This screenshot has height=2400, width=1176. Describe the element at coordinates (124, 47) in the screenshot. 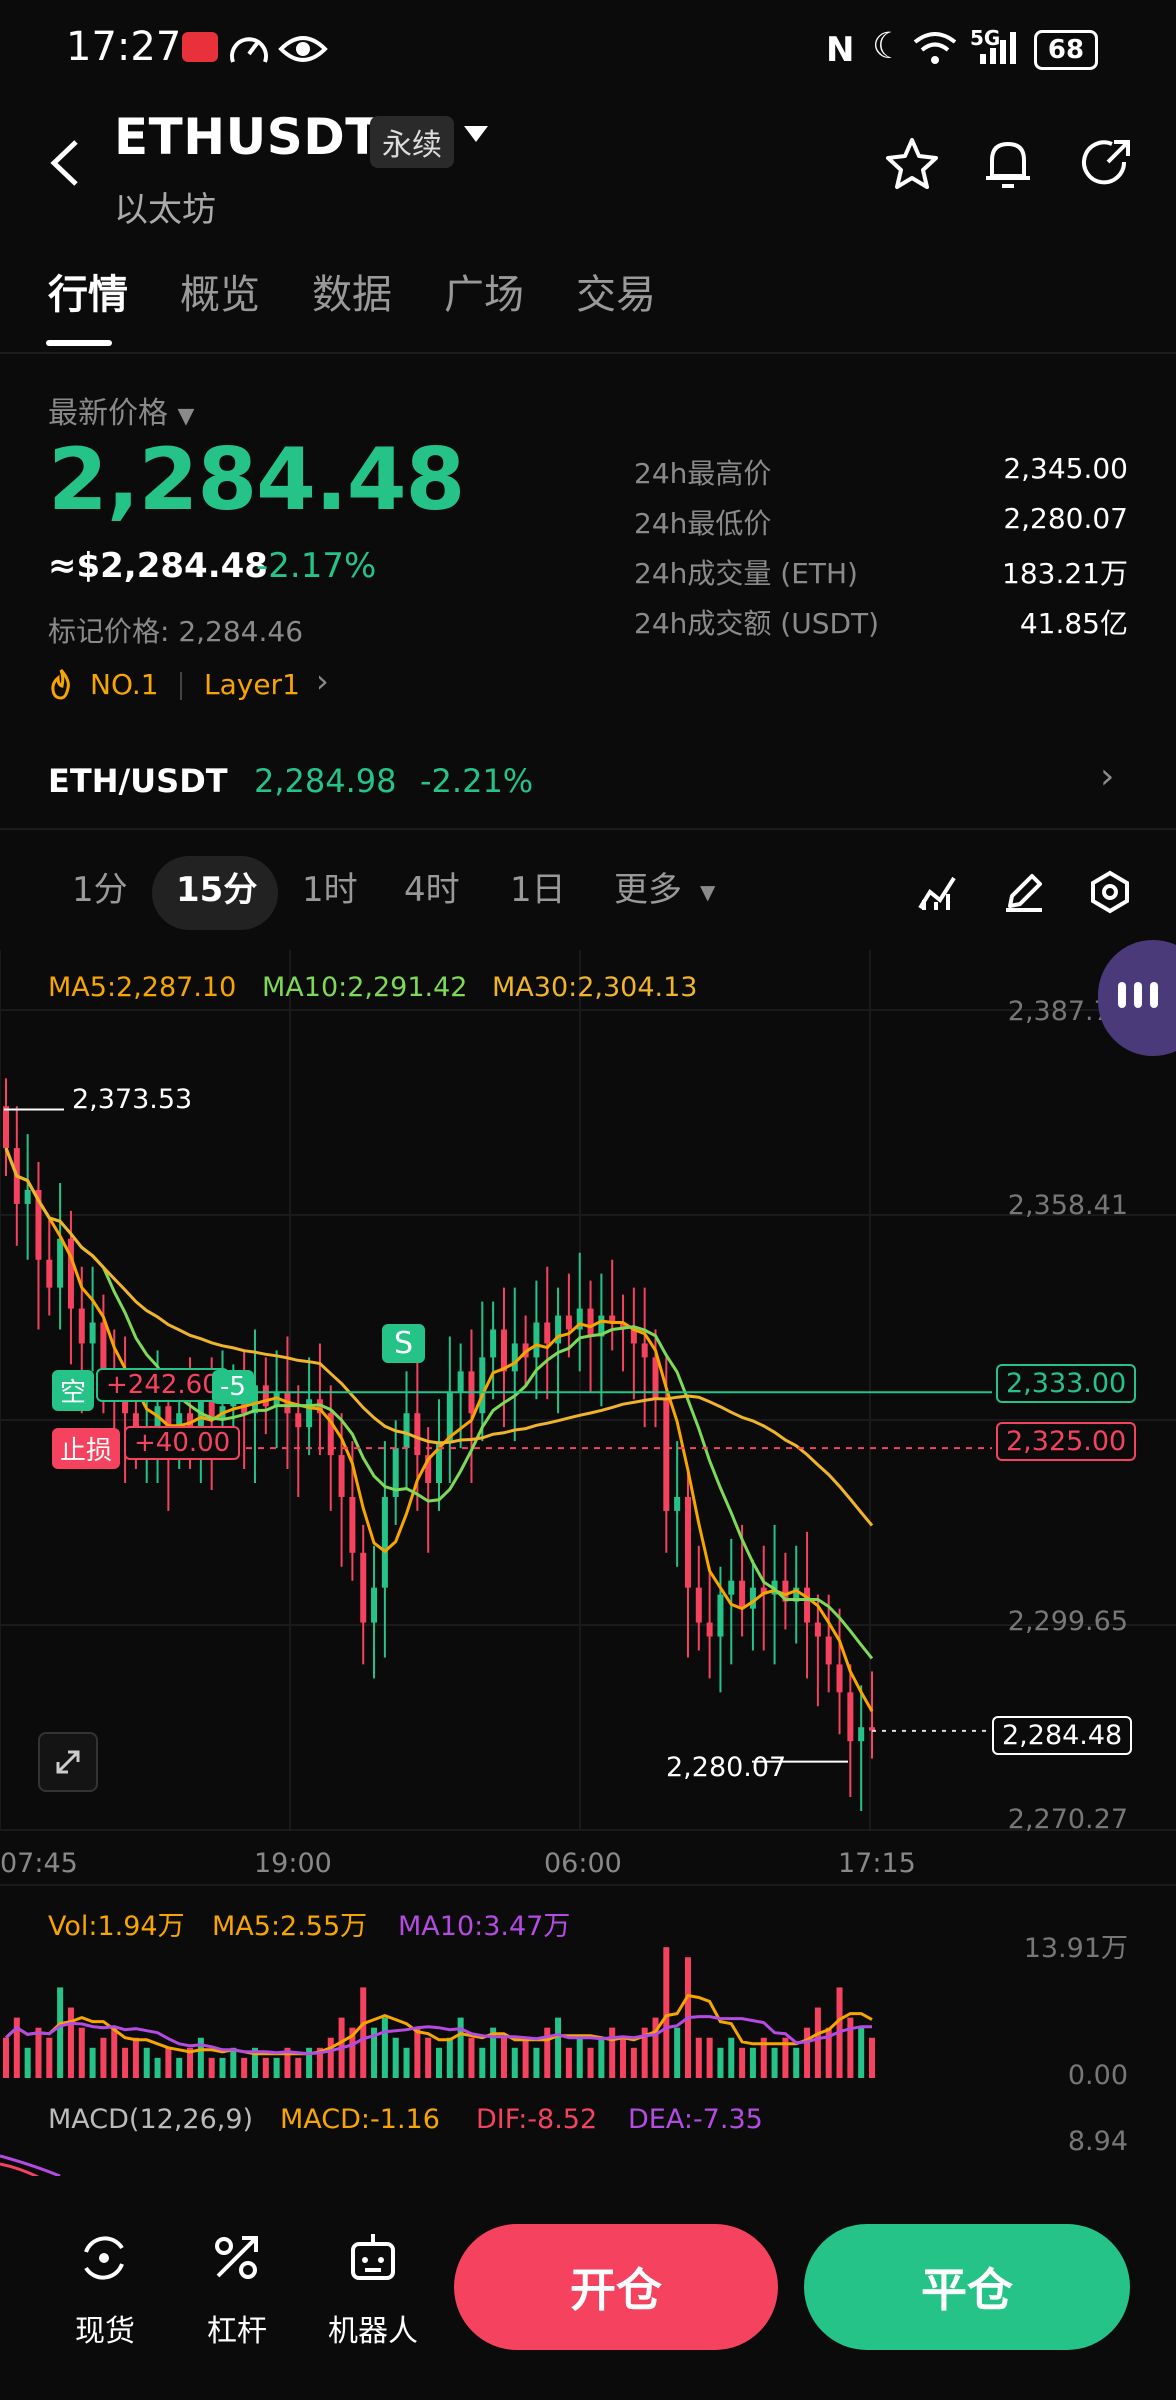

I see `status-time: 17:27` at that location.